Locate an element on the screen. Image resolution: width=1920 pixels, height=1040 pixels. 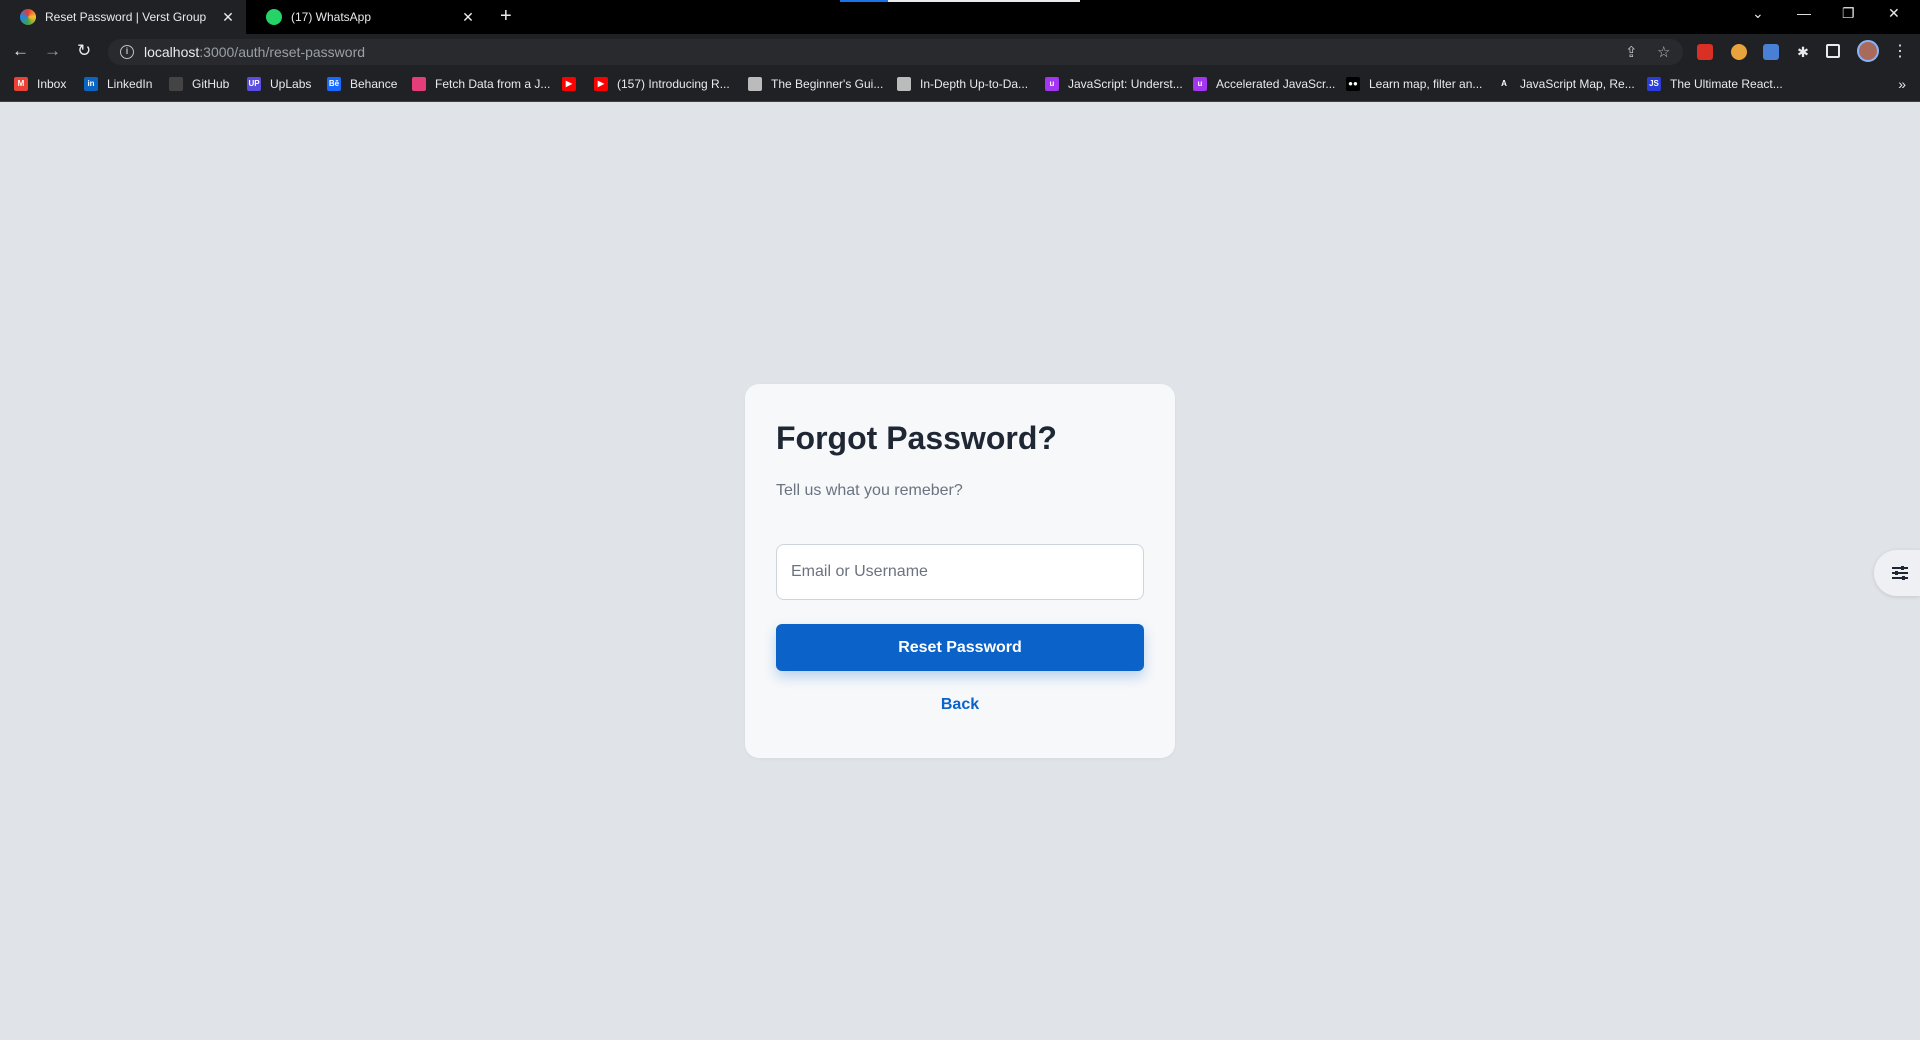
profile-avatar is located at coordinates (1868, 51).